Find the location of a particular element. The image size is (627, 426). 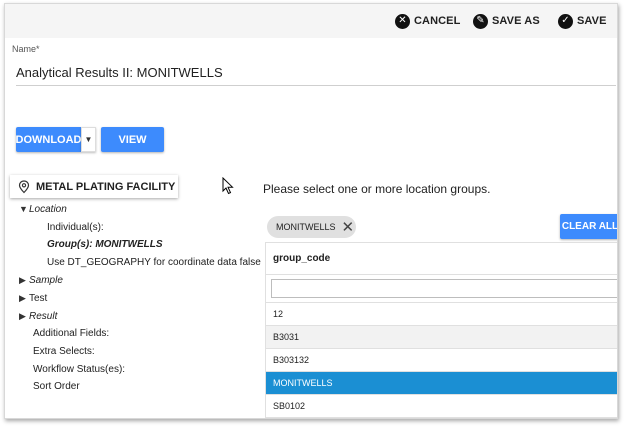

map-pin-icon is located at coordinates (24, 186).